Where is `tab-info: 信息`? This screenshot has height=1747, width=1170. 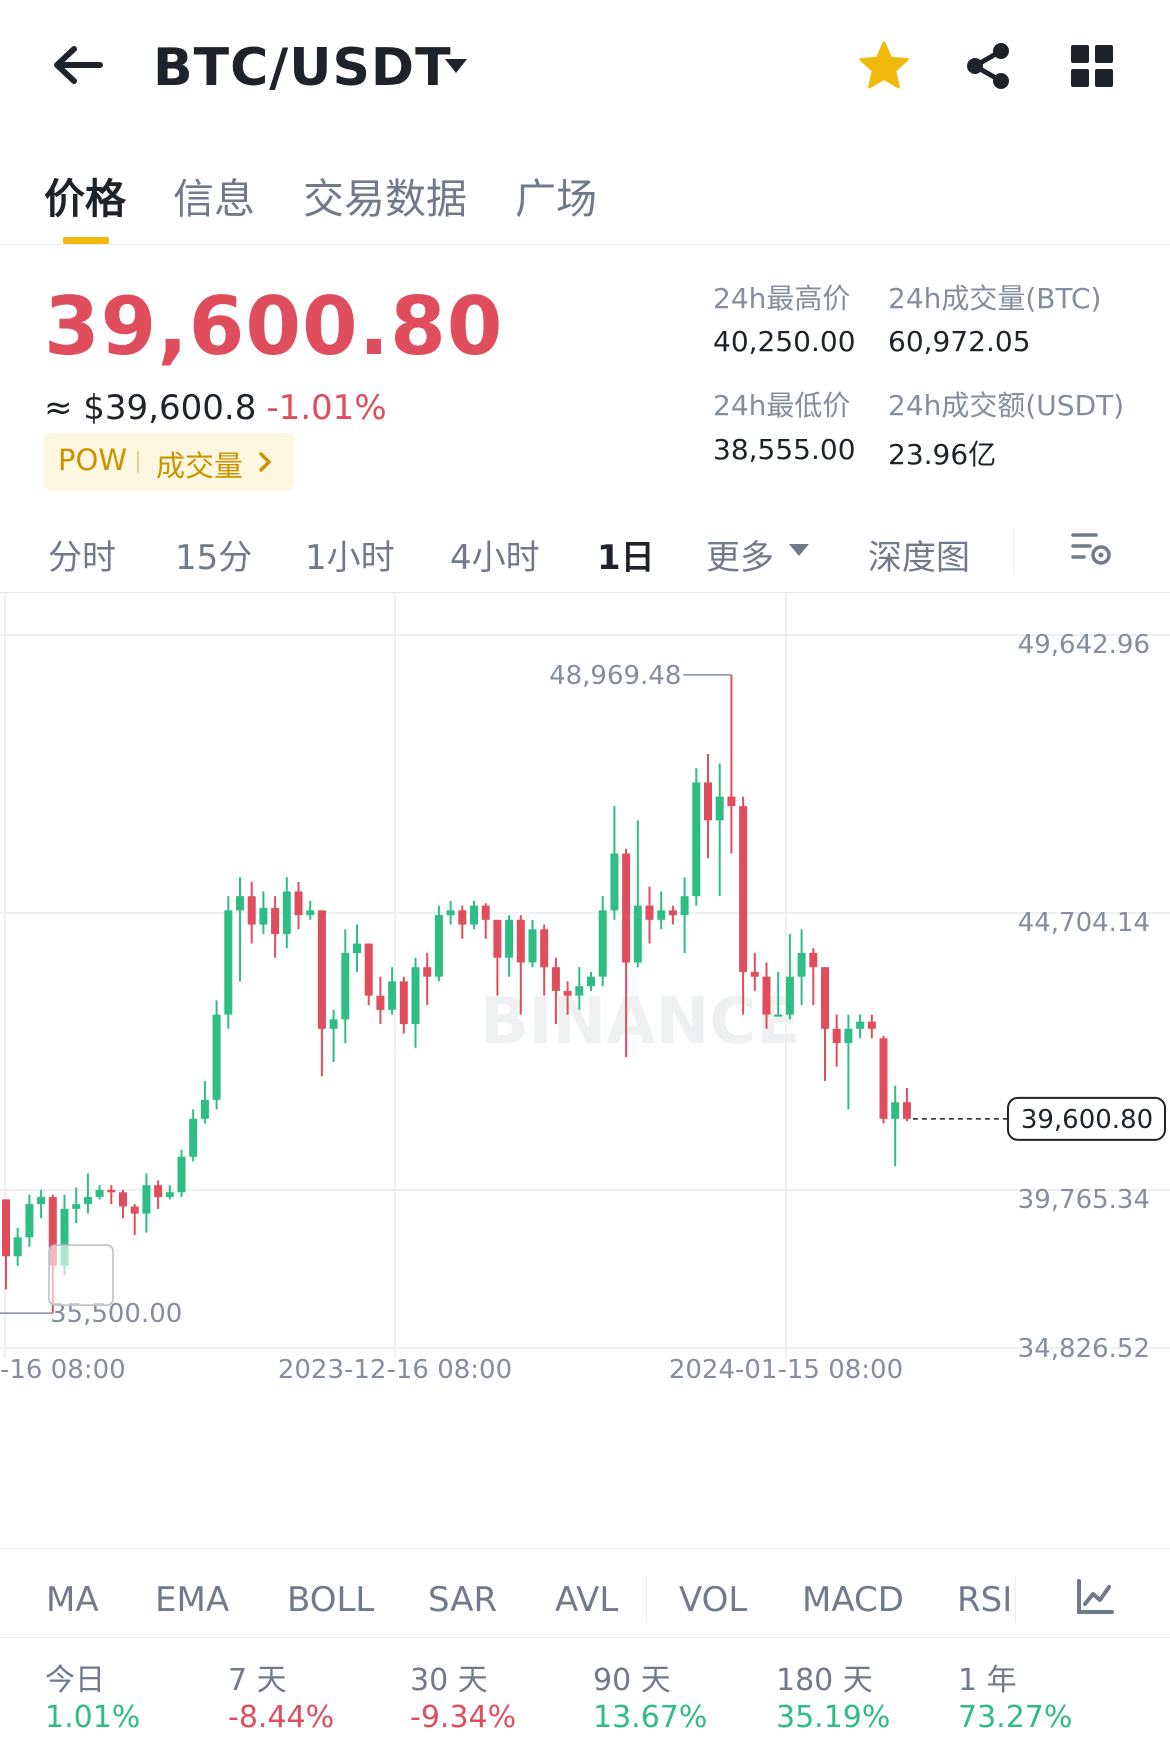 tab-info: 信息 is located at coordinates (214, 195).